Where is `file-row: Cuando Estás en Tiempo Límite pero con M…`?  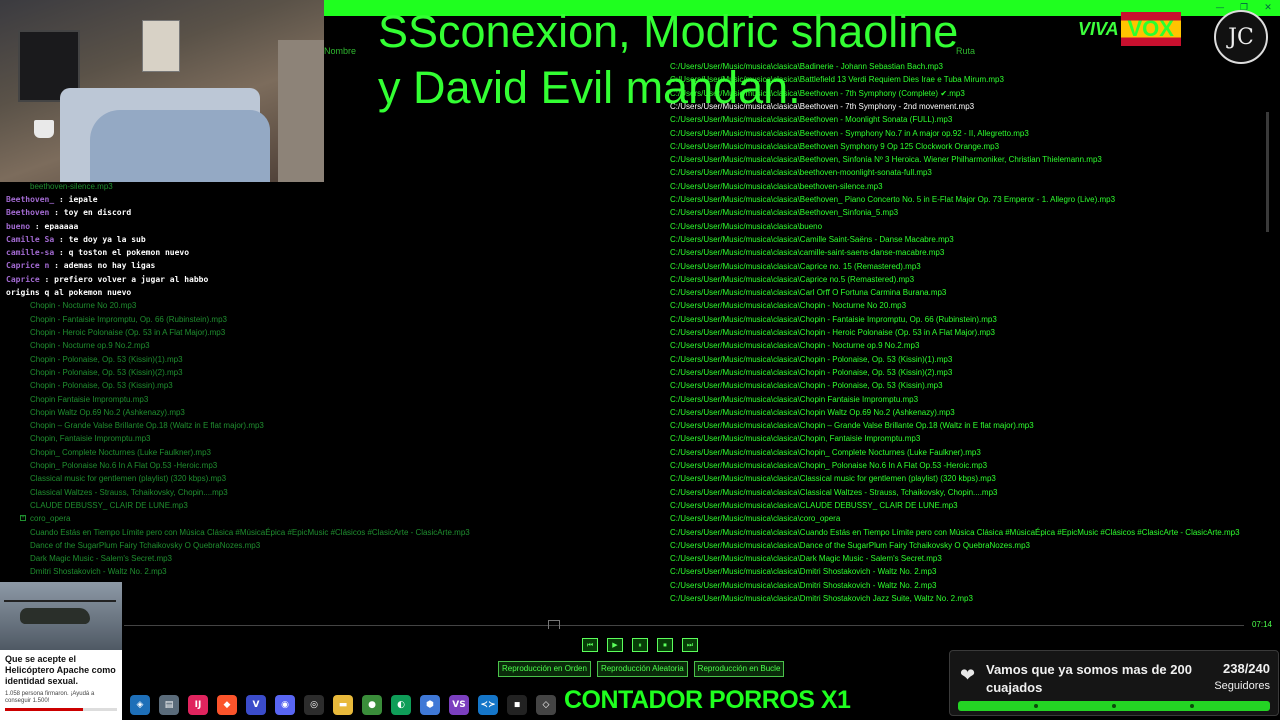
file-row: Cuando Estás en Tiempo Límite pero con M… is located at coordinates (636, 532).